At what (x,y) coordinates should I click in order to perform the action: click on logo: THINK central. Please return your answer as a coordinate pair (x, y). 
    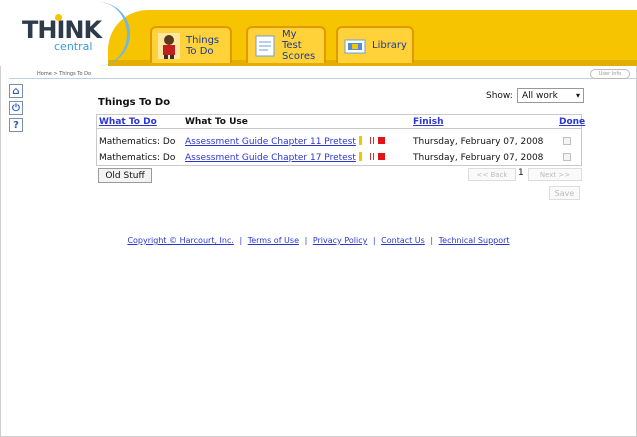
    Looking at the image, I should click on (62, 33).